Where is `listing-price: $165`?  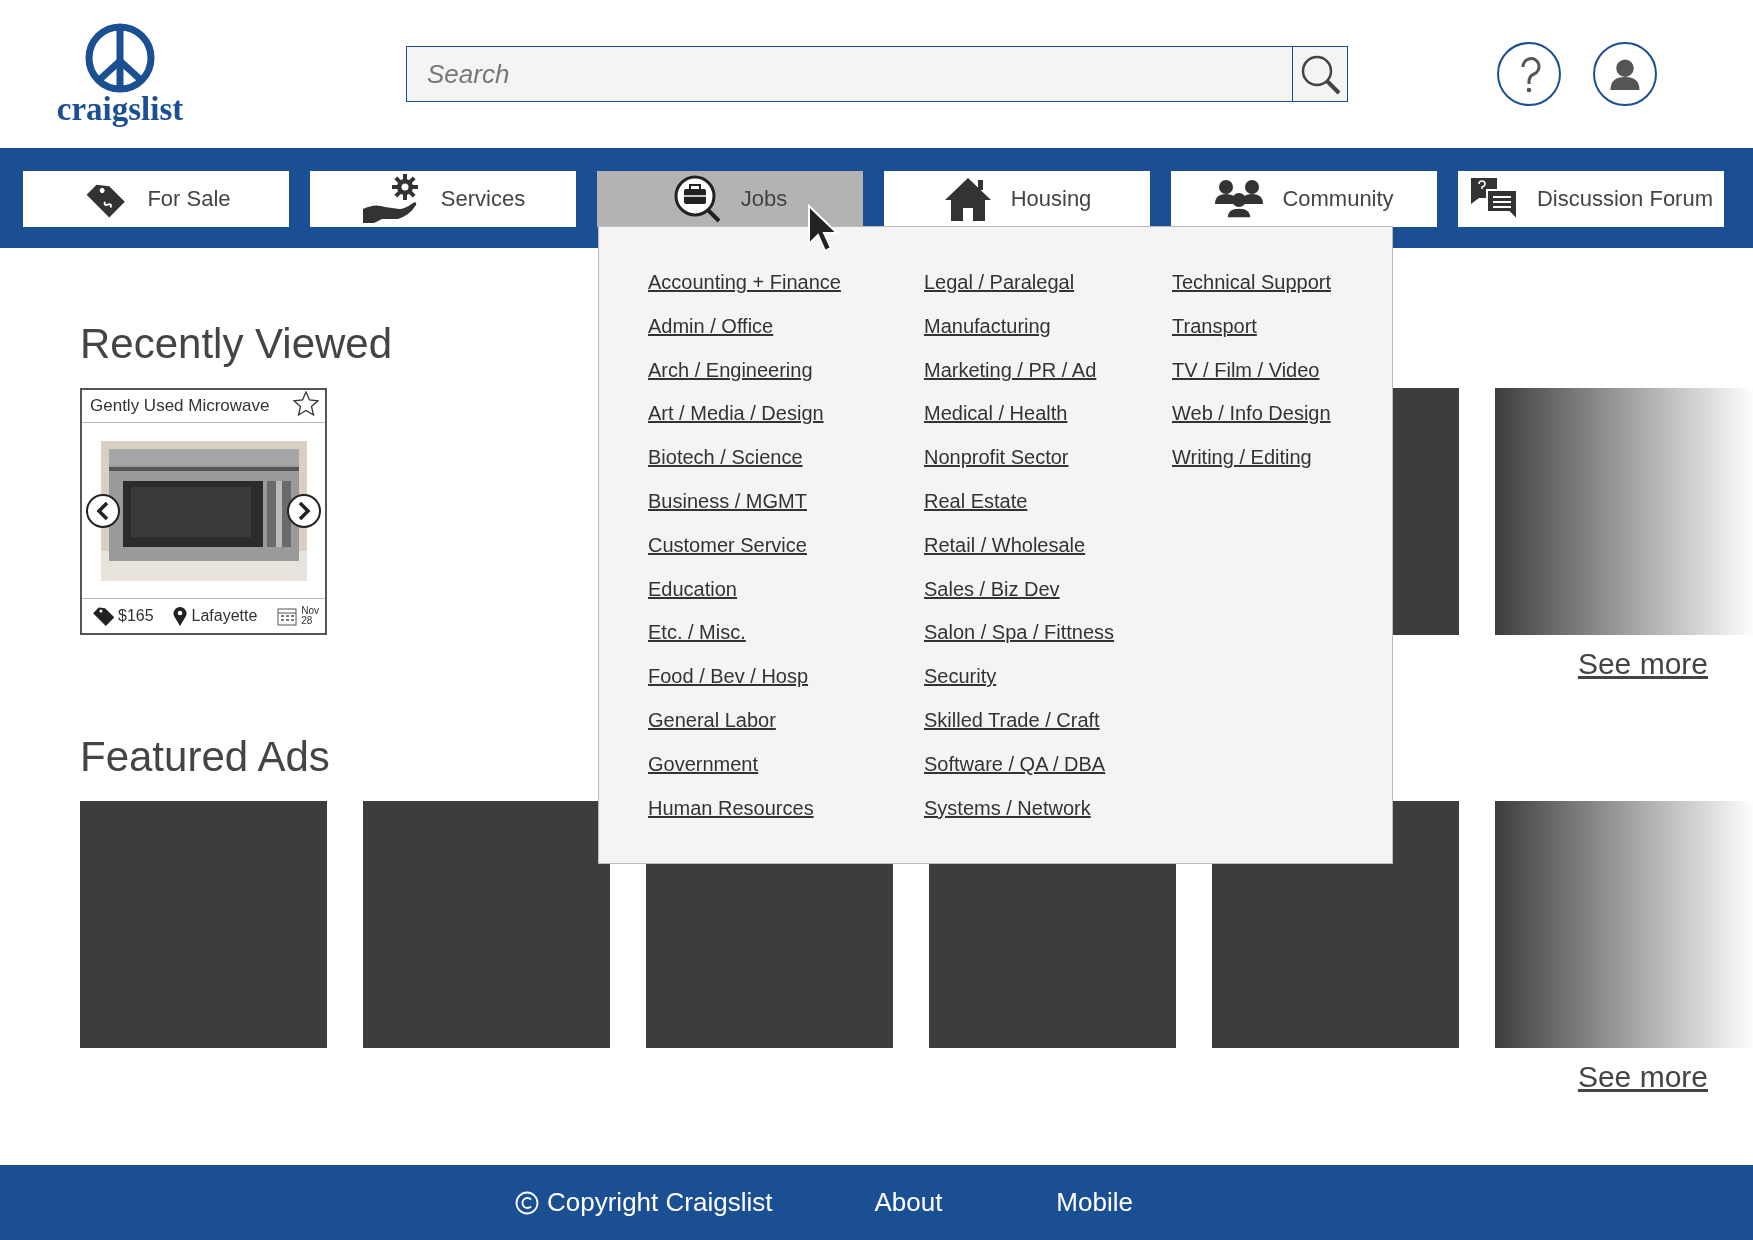
listing-price: $165 is located at coordinates (136, 616).